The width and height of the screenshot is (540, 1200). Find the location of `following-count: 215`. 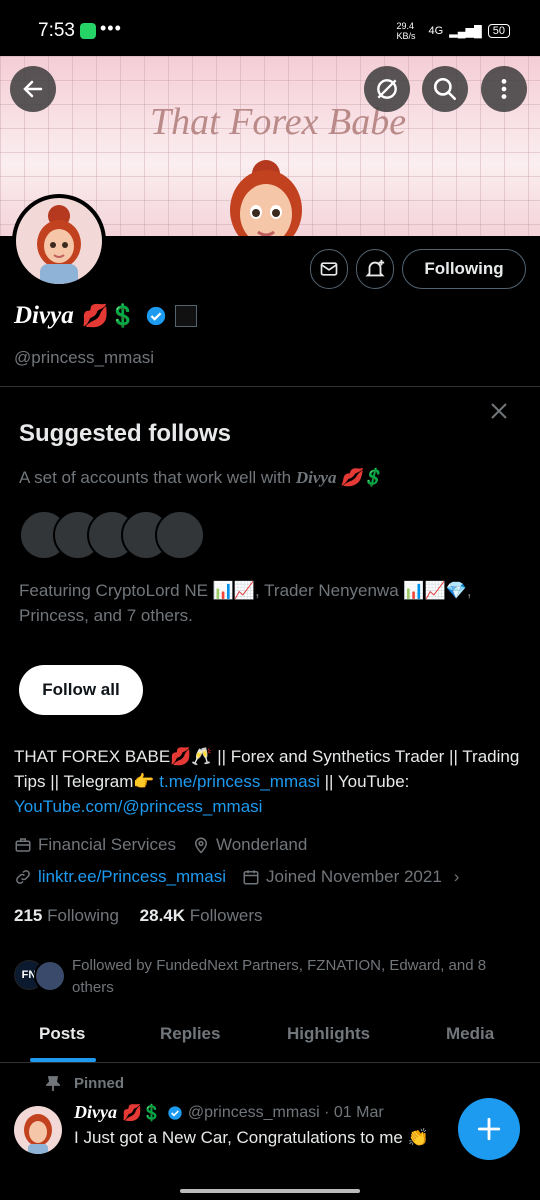

following-count: 215 is located at coordinates (28, 915).